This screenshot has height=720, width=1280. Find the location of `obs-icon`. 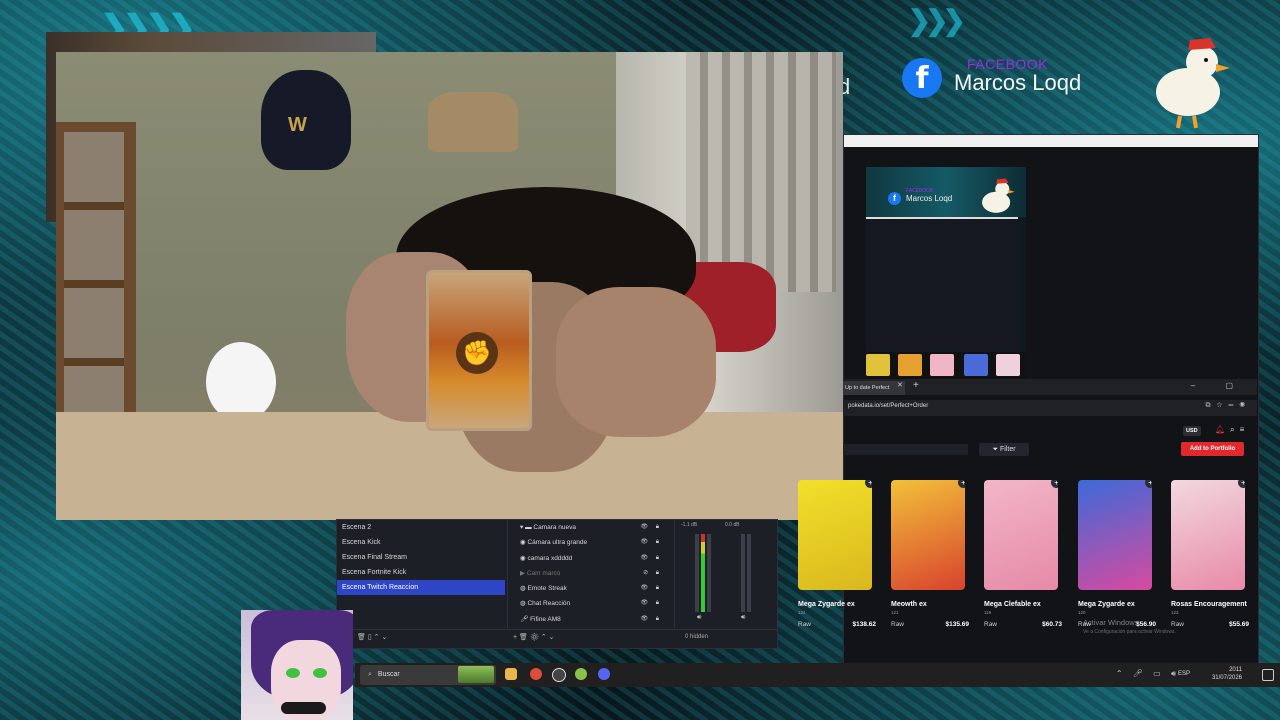

obs-icon is located at coordinates (559, 675).